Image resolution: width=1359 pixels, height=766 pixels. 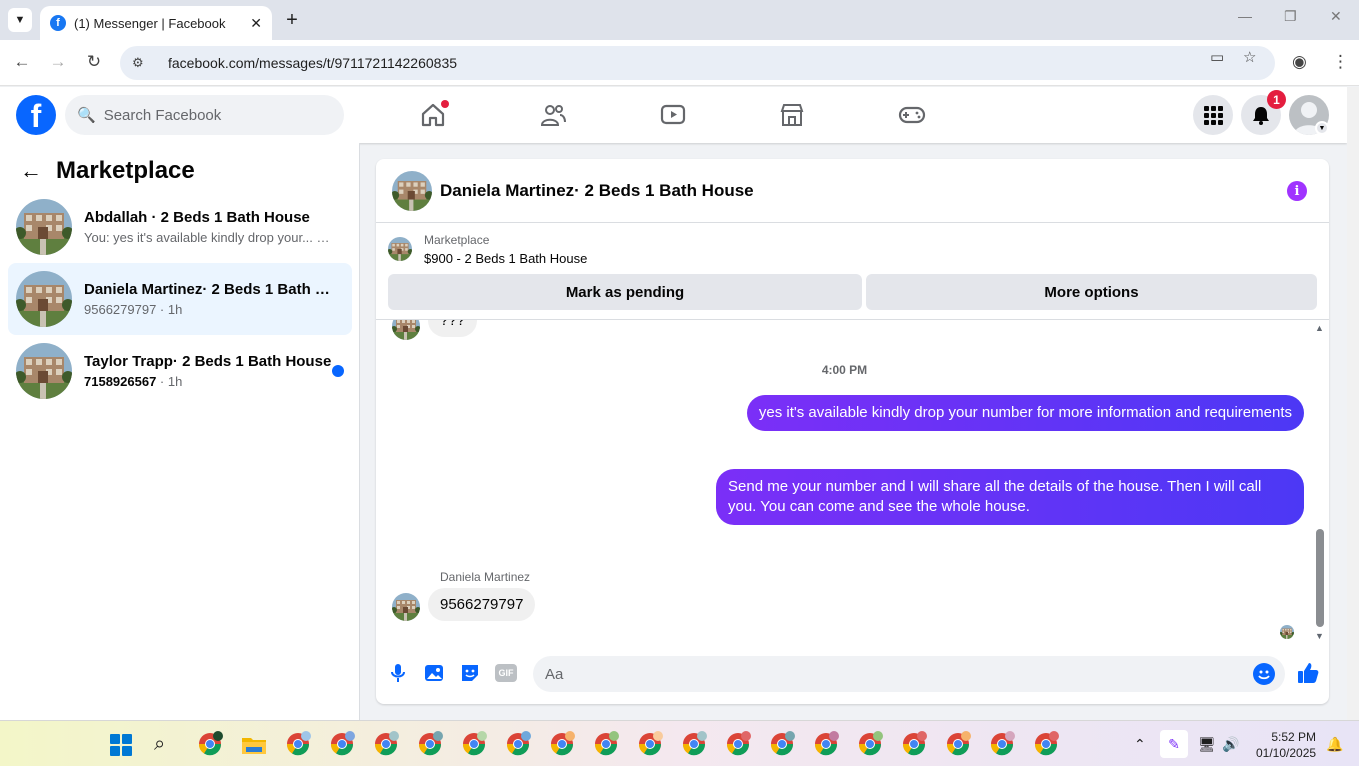 What do you see at coordinates (1353, 403) in the screenshot?
I see `page-scrollbar` at bounding box center [1353, 403].